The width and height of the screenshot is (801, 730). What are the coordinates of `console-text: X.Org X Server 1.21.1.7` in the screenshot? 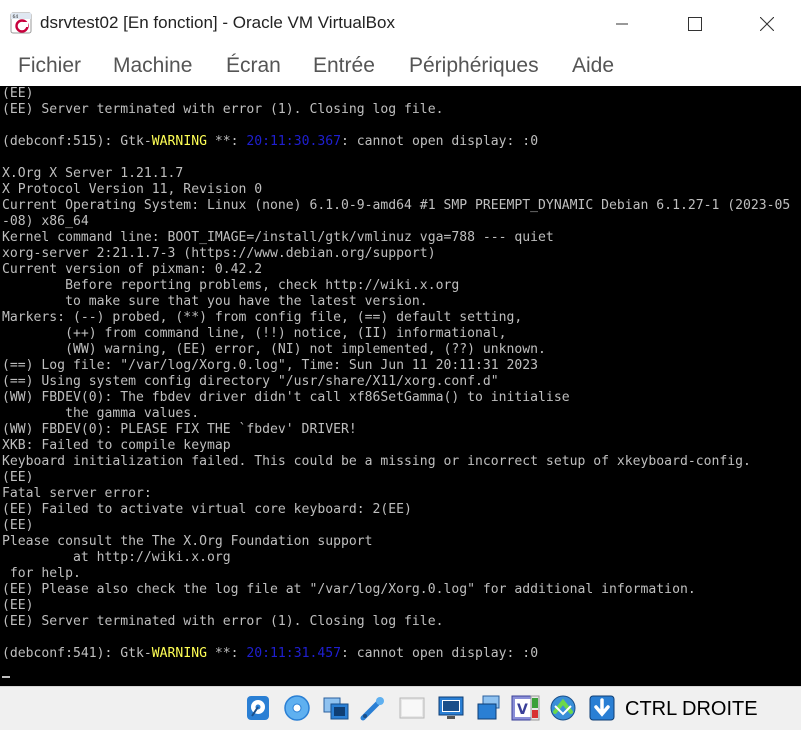 It's located at (93, 173).